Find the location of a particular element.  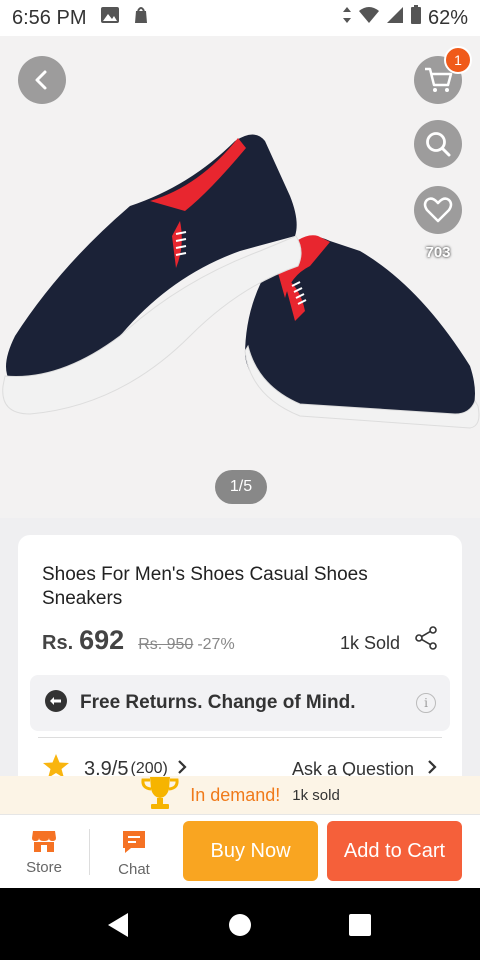

cell-signal-icon is located at coordinates (395, 18).